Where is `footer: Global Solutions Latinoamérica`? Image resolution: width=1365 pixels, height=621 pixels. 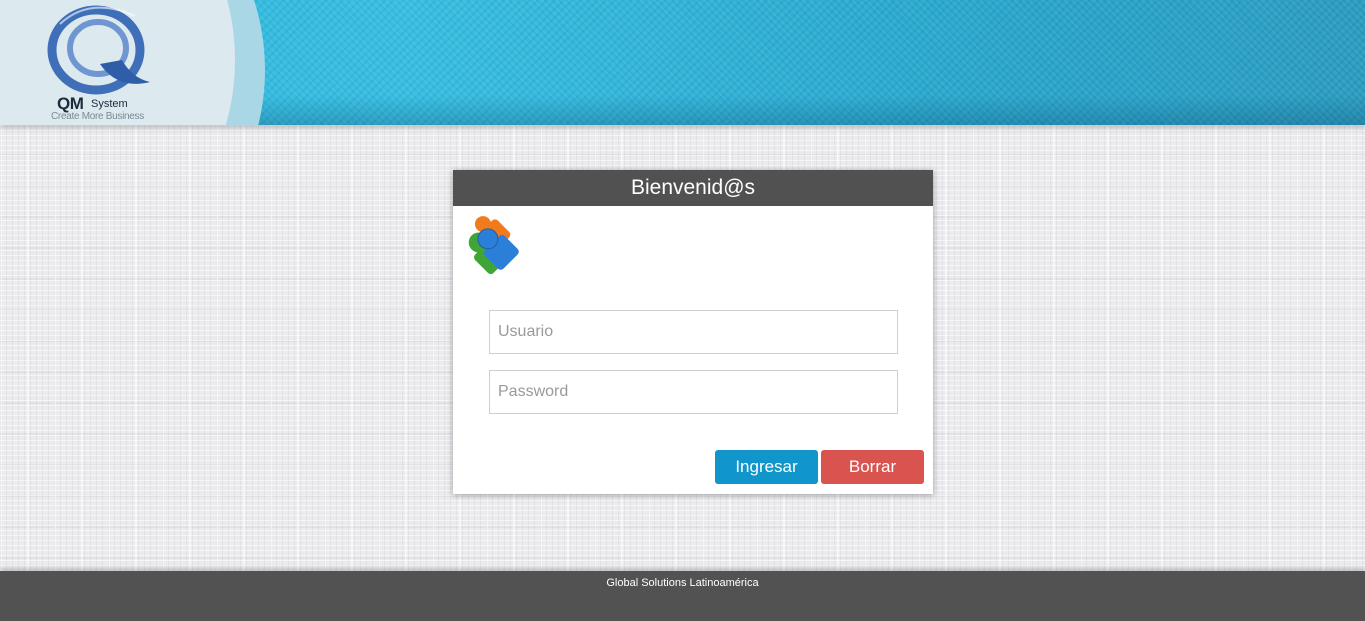 footer: Global Solutions Latinoamérica is located at coordinates (682, 596).